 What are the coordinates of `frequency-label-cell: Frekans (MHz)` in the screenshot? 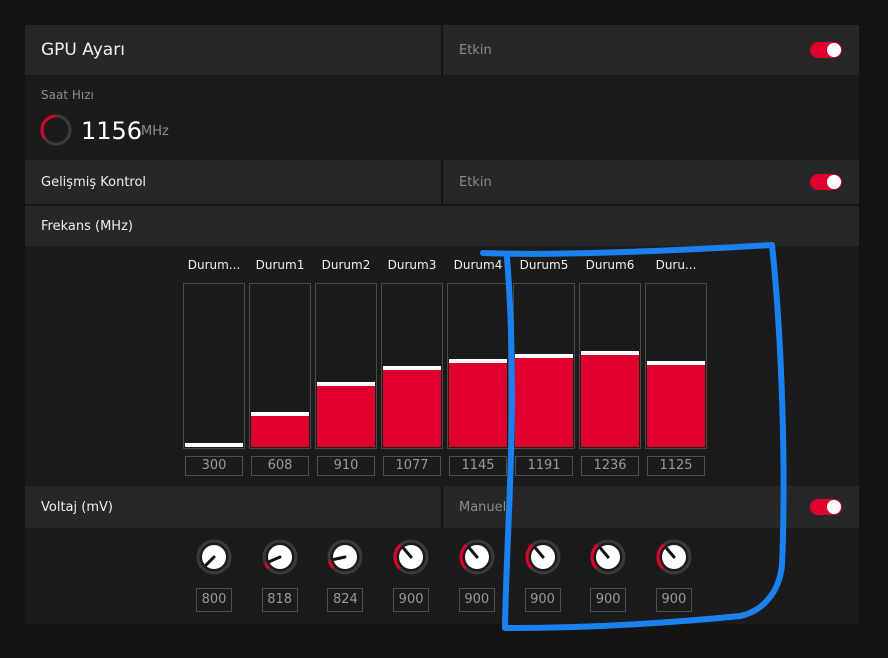 It's located at (233, 226).